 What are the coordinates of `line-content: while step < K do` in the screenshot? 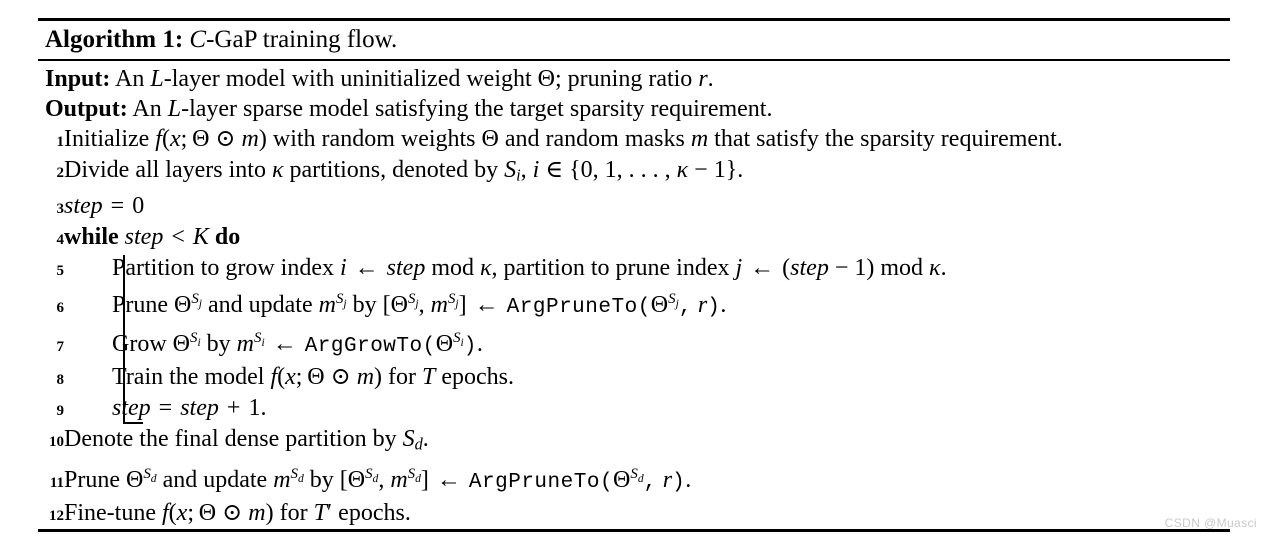 It's located at (152, 236).